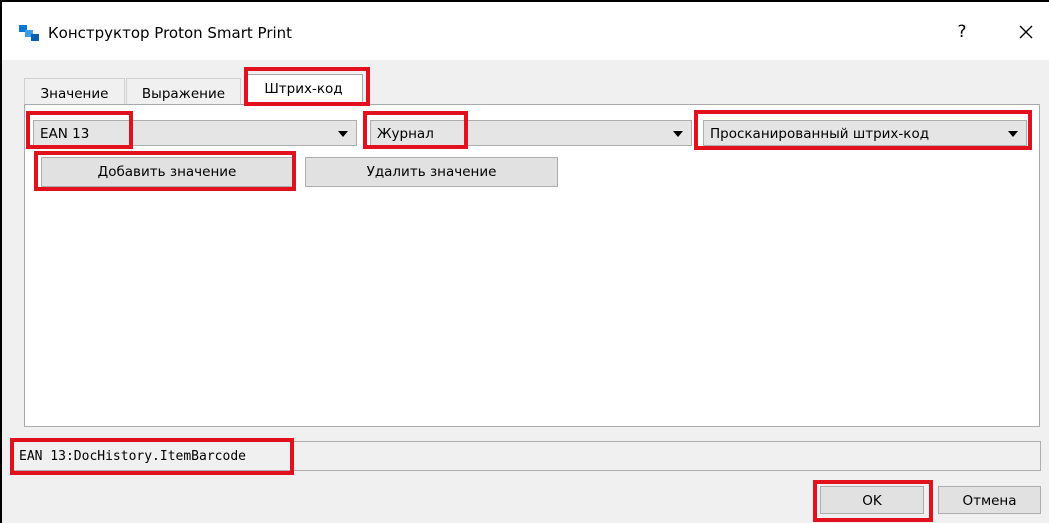  Describe the element at coordinates (29, 33) in the screenshot. I see `app-icon` at that location.